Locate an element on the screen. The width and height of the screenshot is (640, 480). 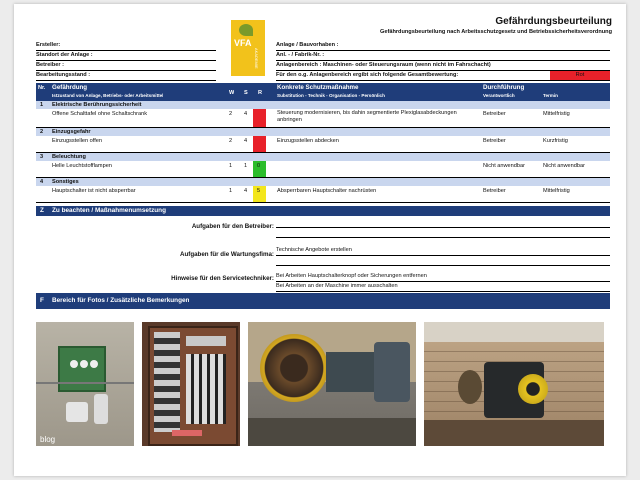
col-measure: Konkrete Schutzmaßnahme is located at coordinates (318, 87).